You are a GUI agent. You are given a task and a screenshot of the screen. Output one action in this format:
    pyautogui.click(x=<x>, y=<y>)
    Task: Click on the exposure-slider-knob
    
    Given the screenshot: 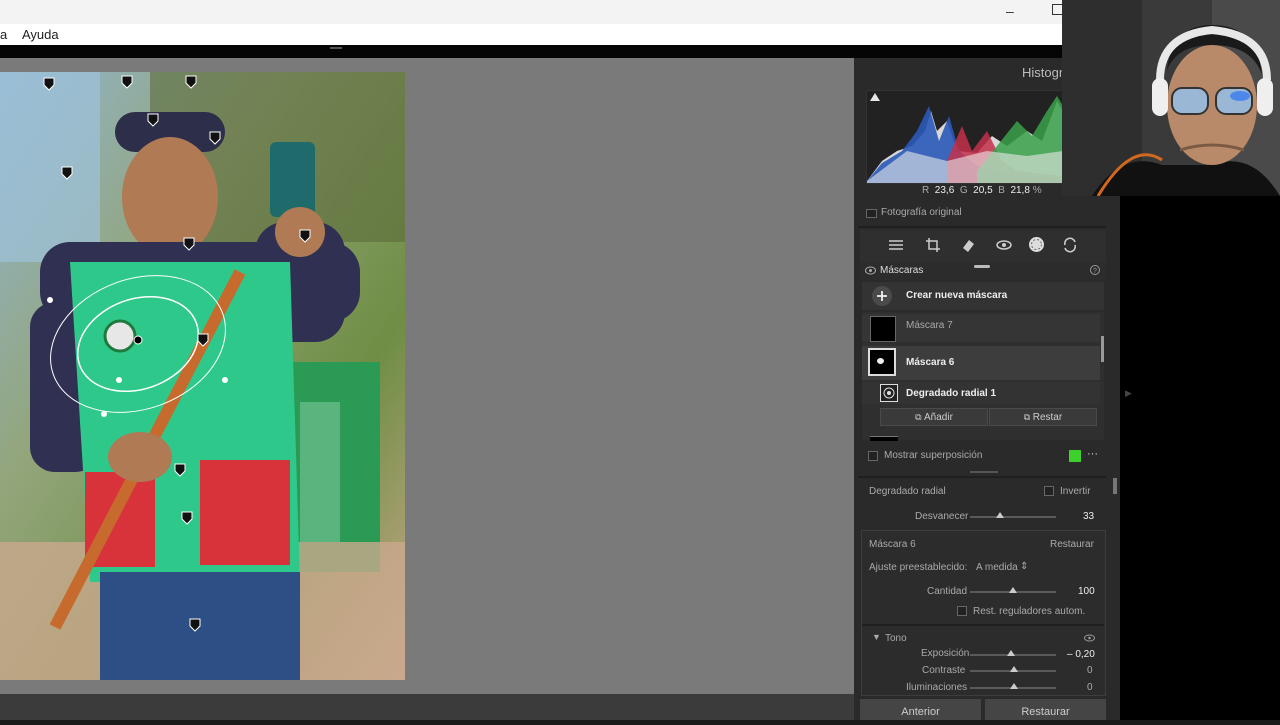 What is the action you would take?
    pyautogui.click(x=1011, y=653)
    